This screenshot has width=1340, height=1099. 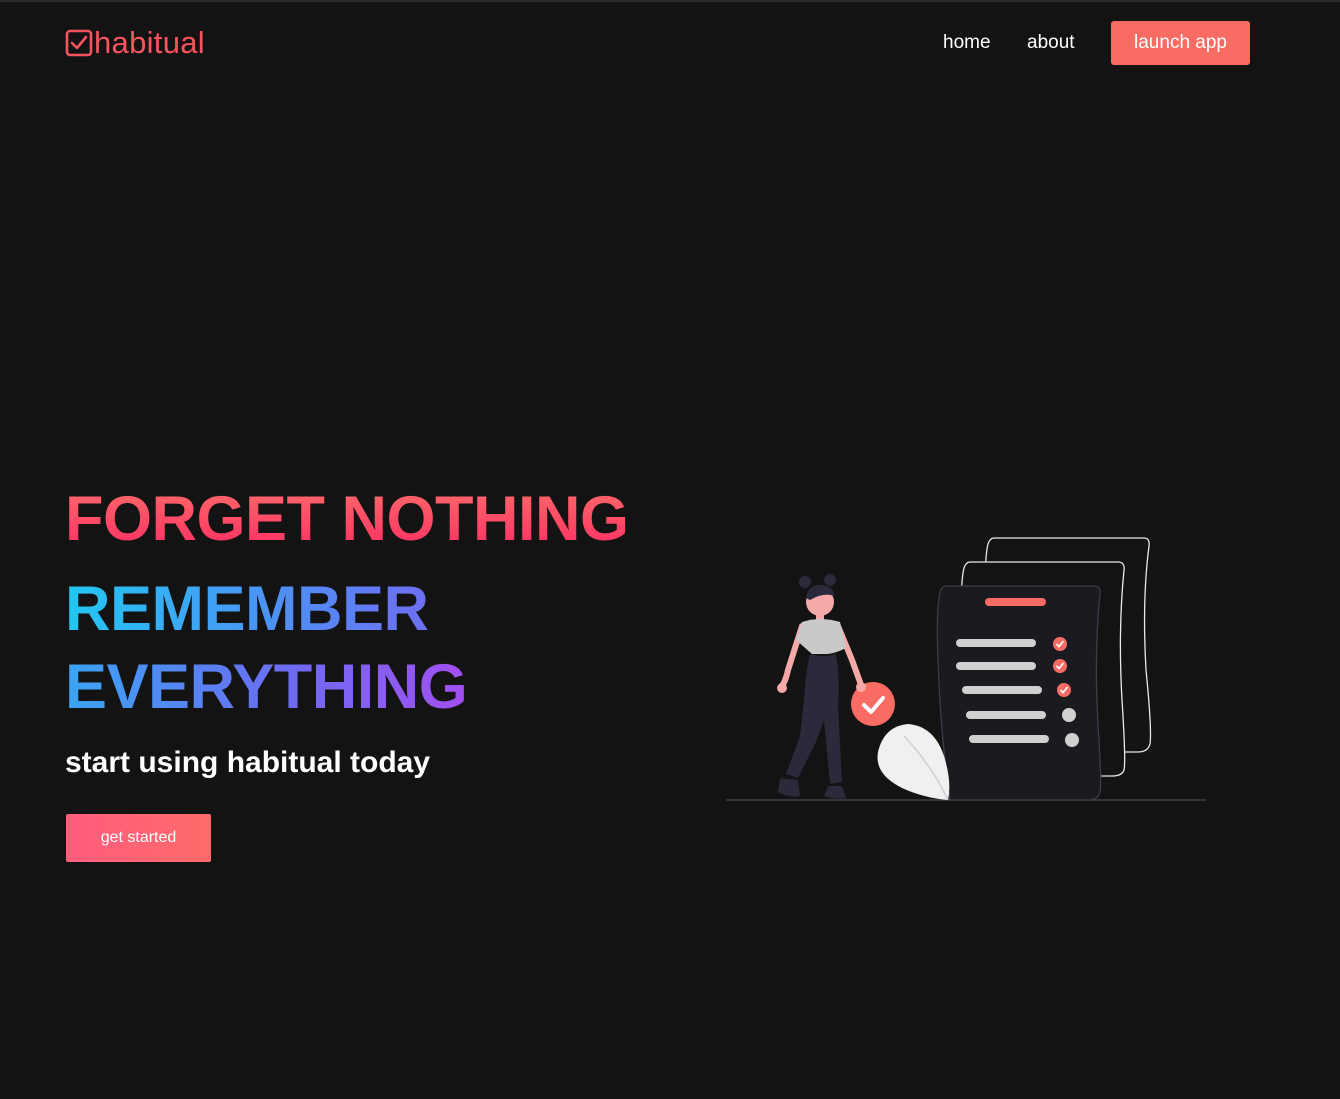 What do you see at coordinates (79, 43) in the screenshot?
I see `checkbox-icon` at bounding box center [79, 43].